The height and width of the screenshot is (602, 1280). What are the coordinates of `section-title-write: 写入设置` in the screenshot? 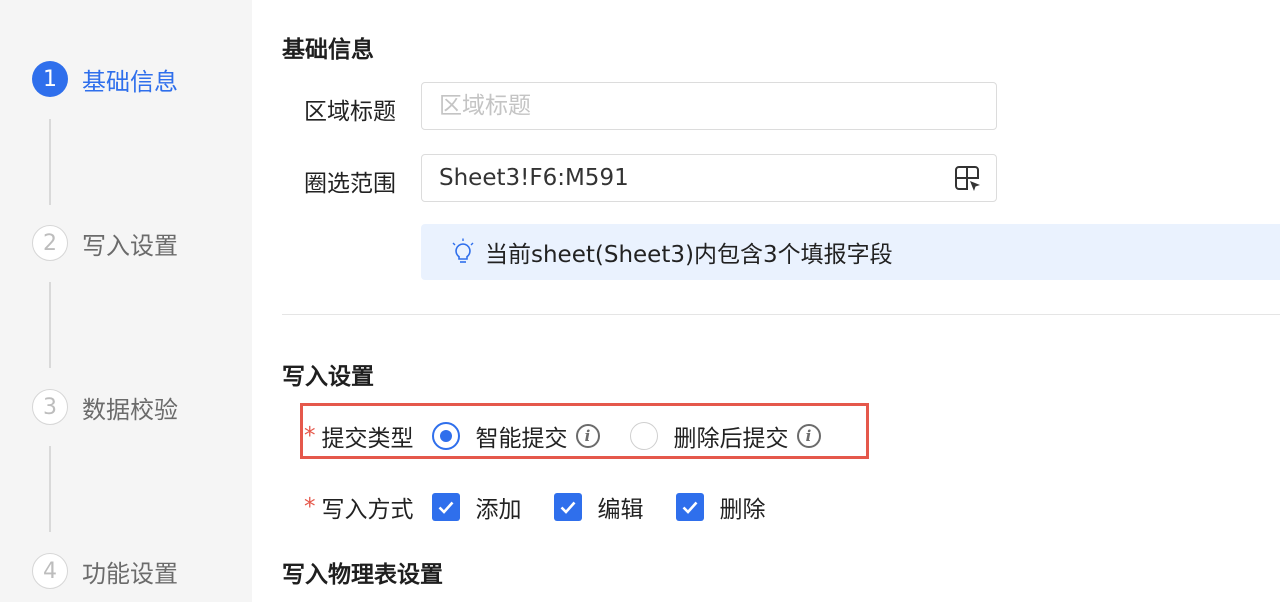 It's located at (328, 377).